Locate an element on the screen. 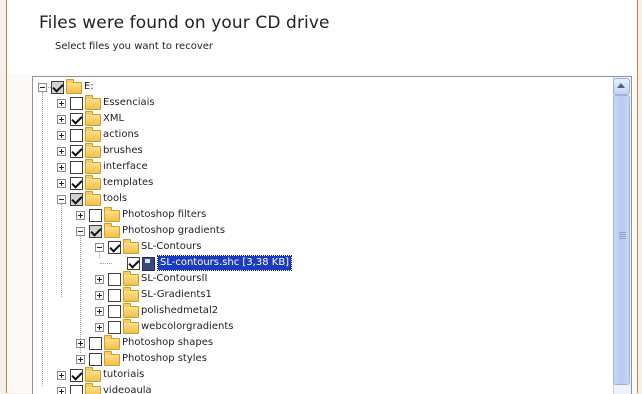 This screenshot has width=642, height=394. tree-row: XML is located at coordinates (206, 119).